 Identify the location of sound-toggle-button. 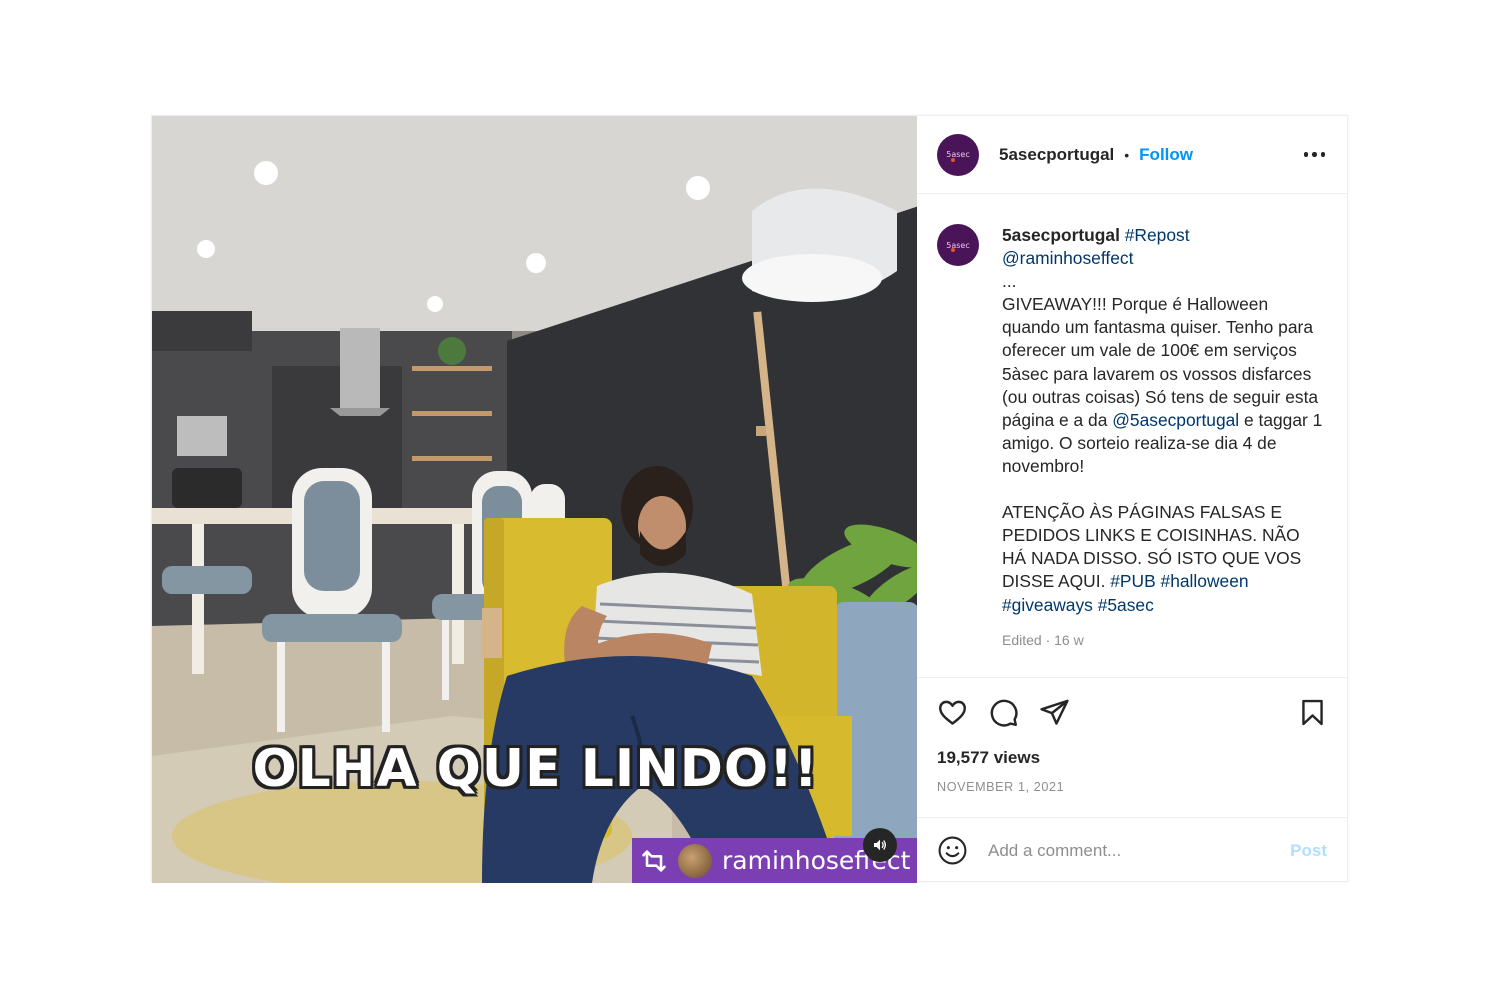
(880, 845).